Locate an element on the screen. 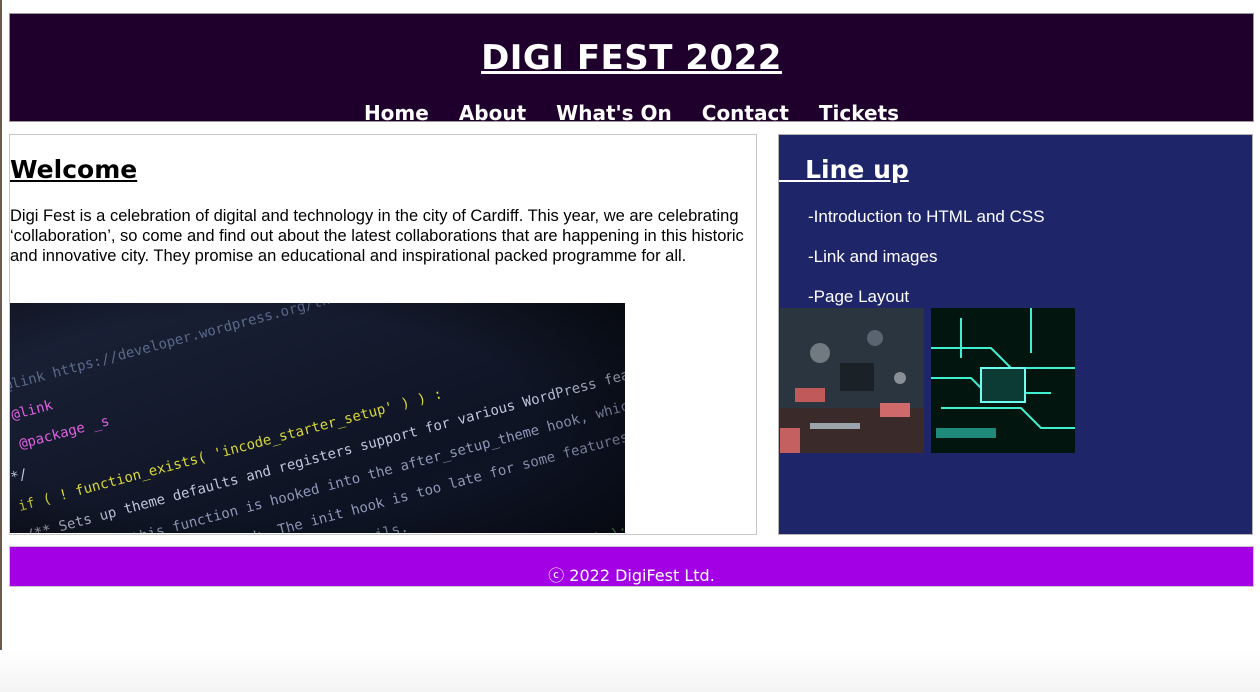 The height and width of the screenshot is (692, 1260). copyright-text: ⓒ 2022 DigiFest Ltd. is located at coordinates (631, 575).